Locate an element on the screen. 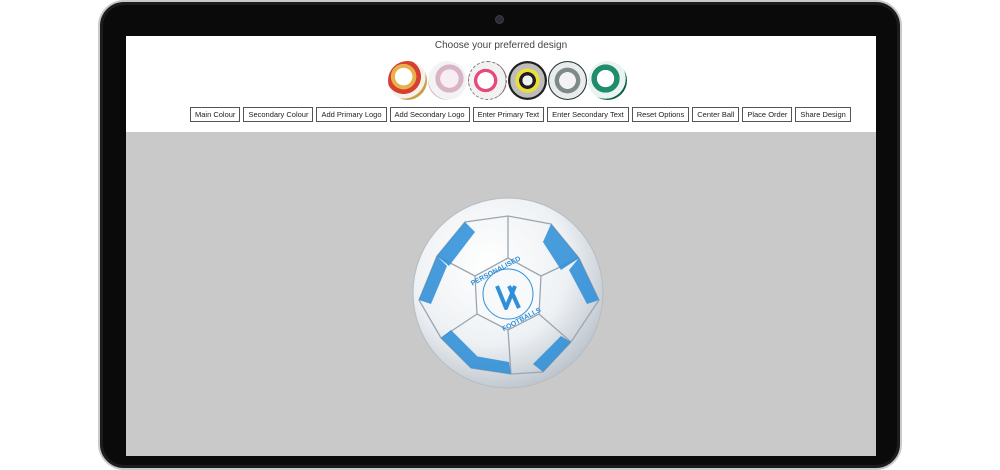 Image resolution: width=1000 pixels, height=470 pixels. webcam is located at coordinates (499, 19).